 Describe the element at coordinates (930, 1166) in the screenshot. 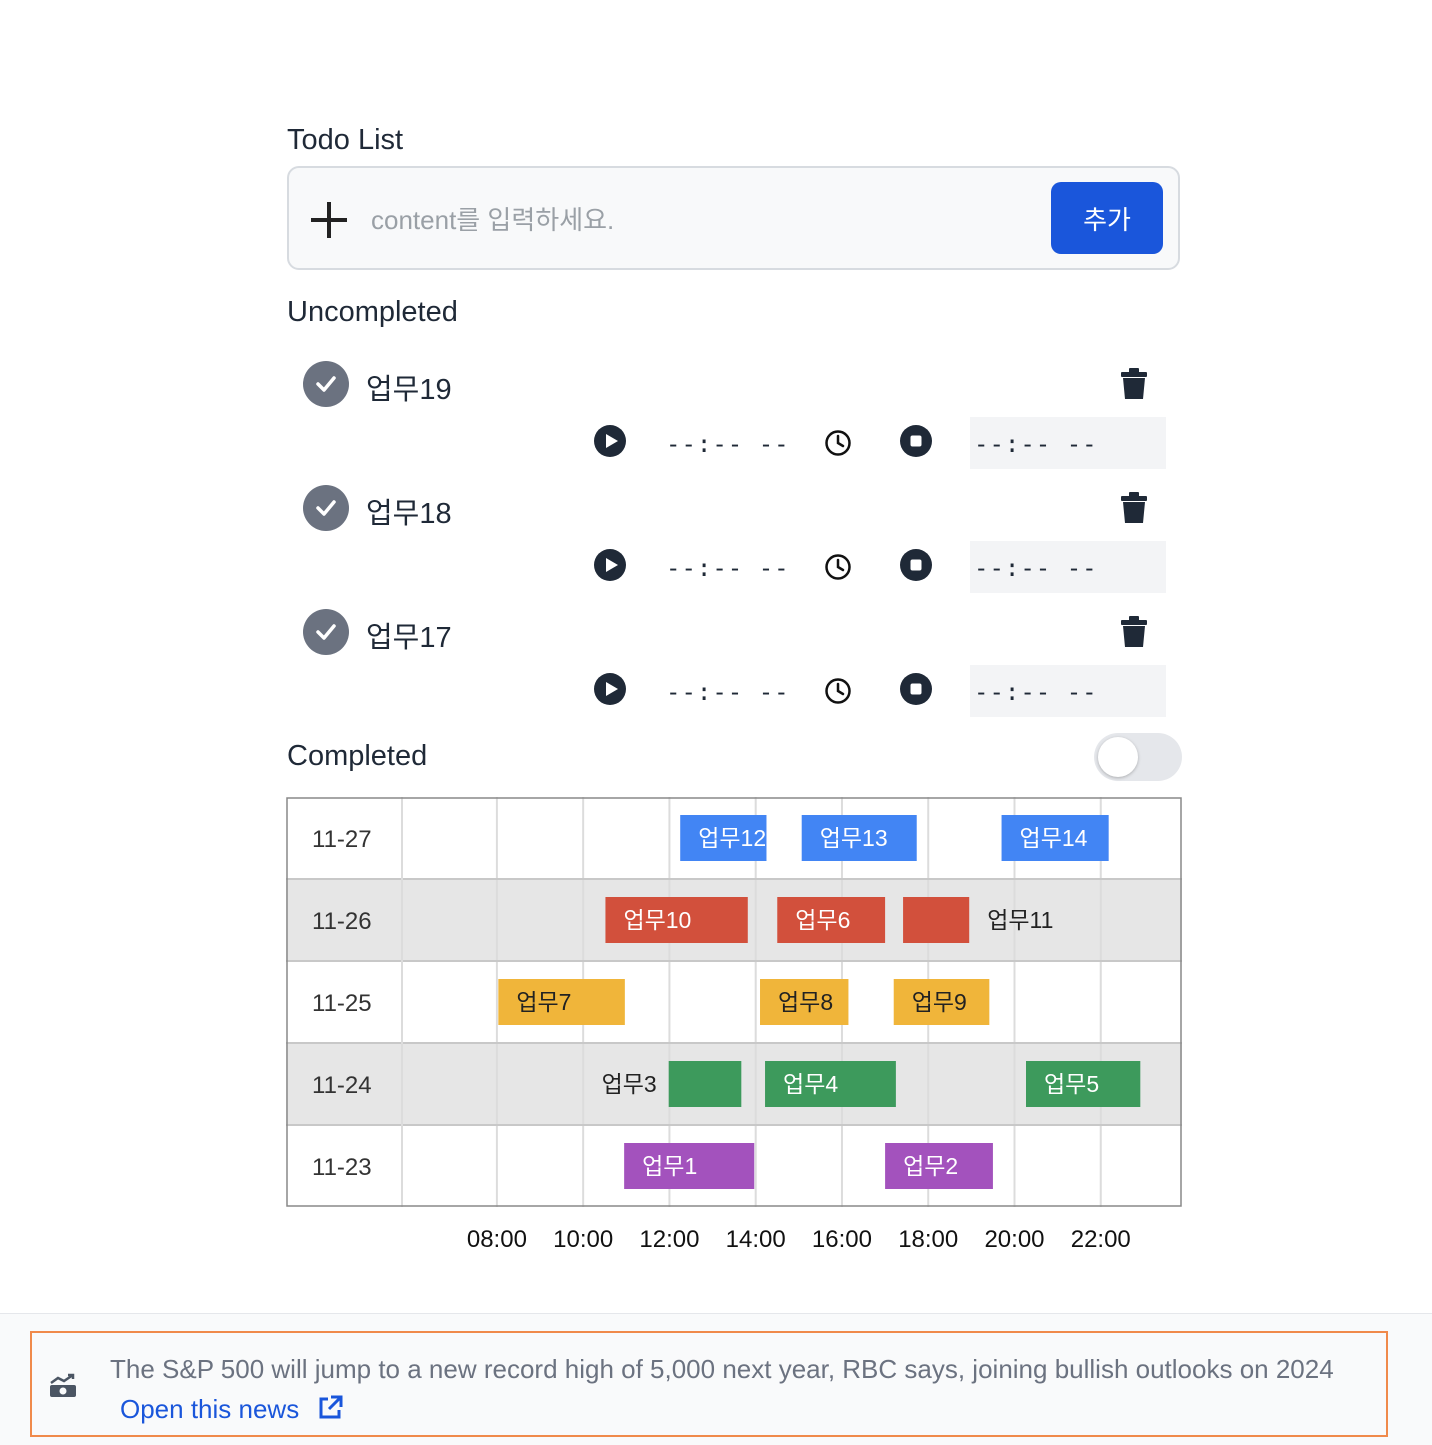

I see `timeline-task-label: 업무2` at that location.